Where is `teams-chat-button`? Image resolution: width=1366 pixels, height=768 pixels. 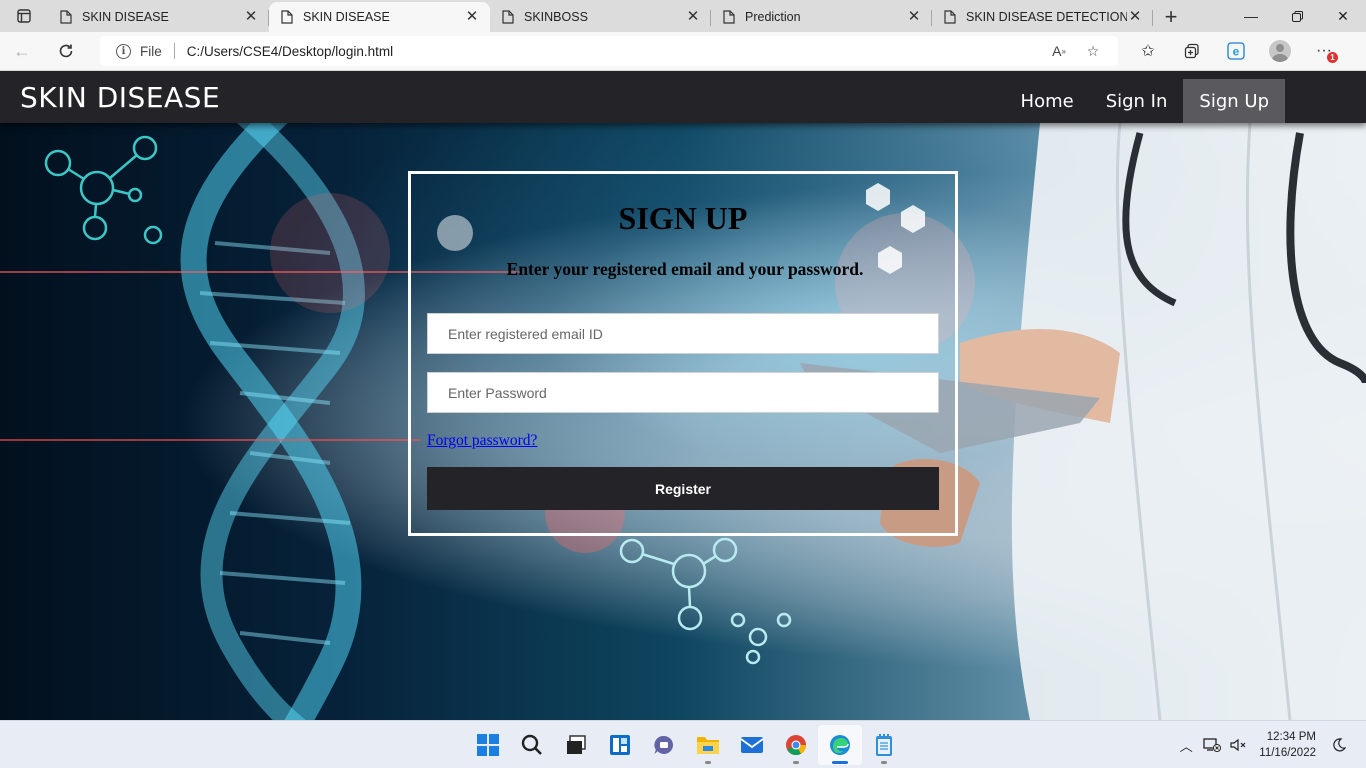
teams-chat-button is located at coordinates (664, 745).